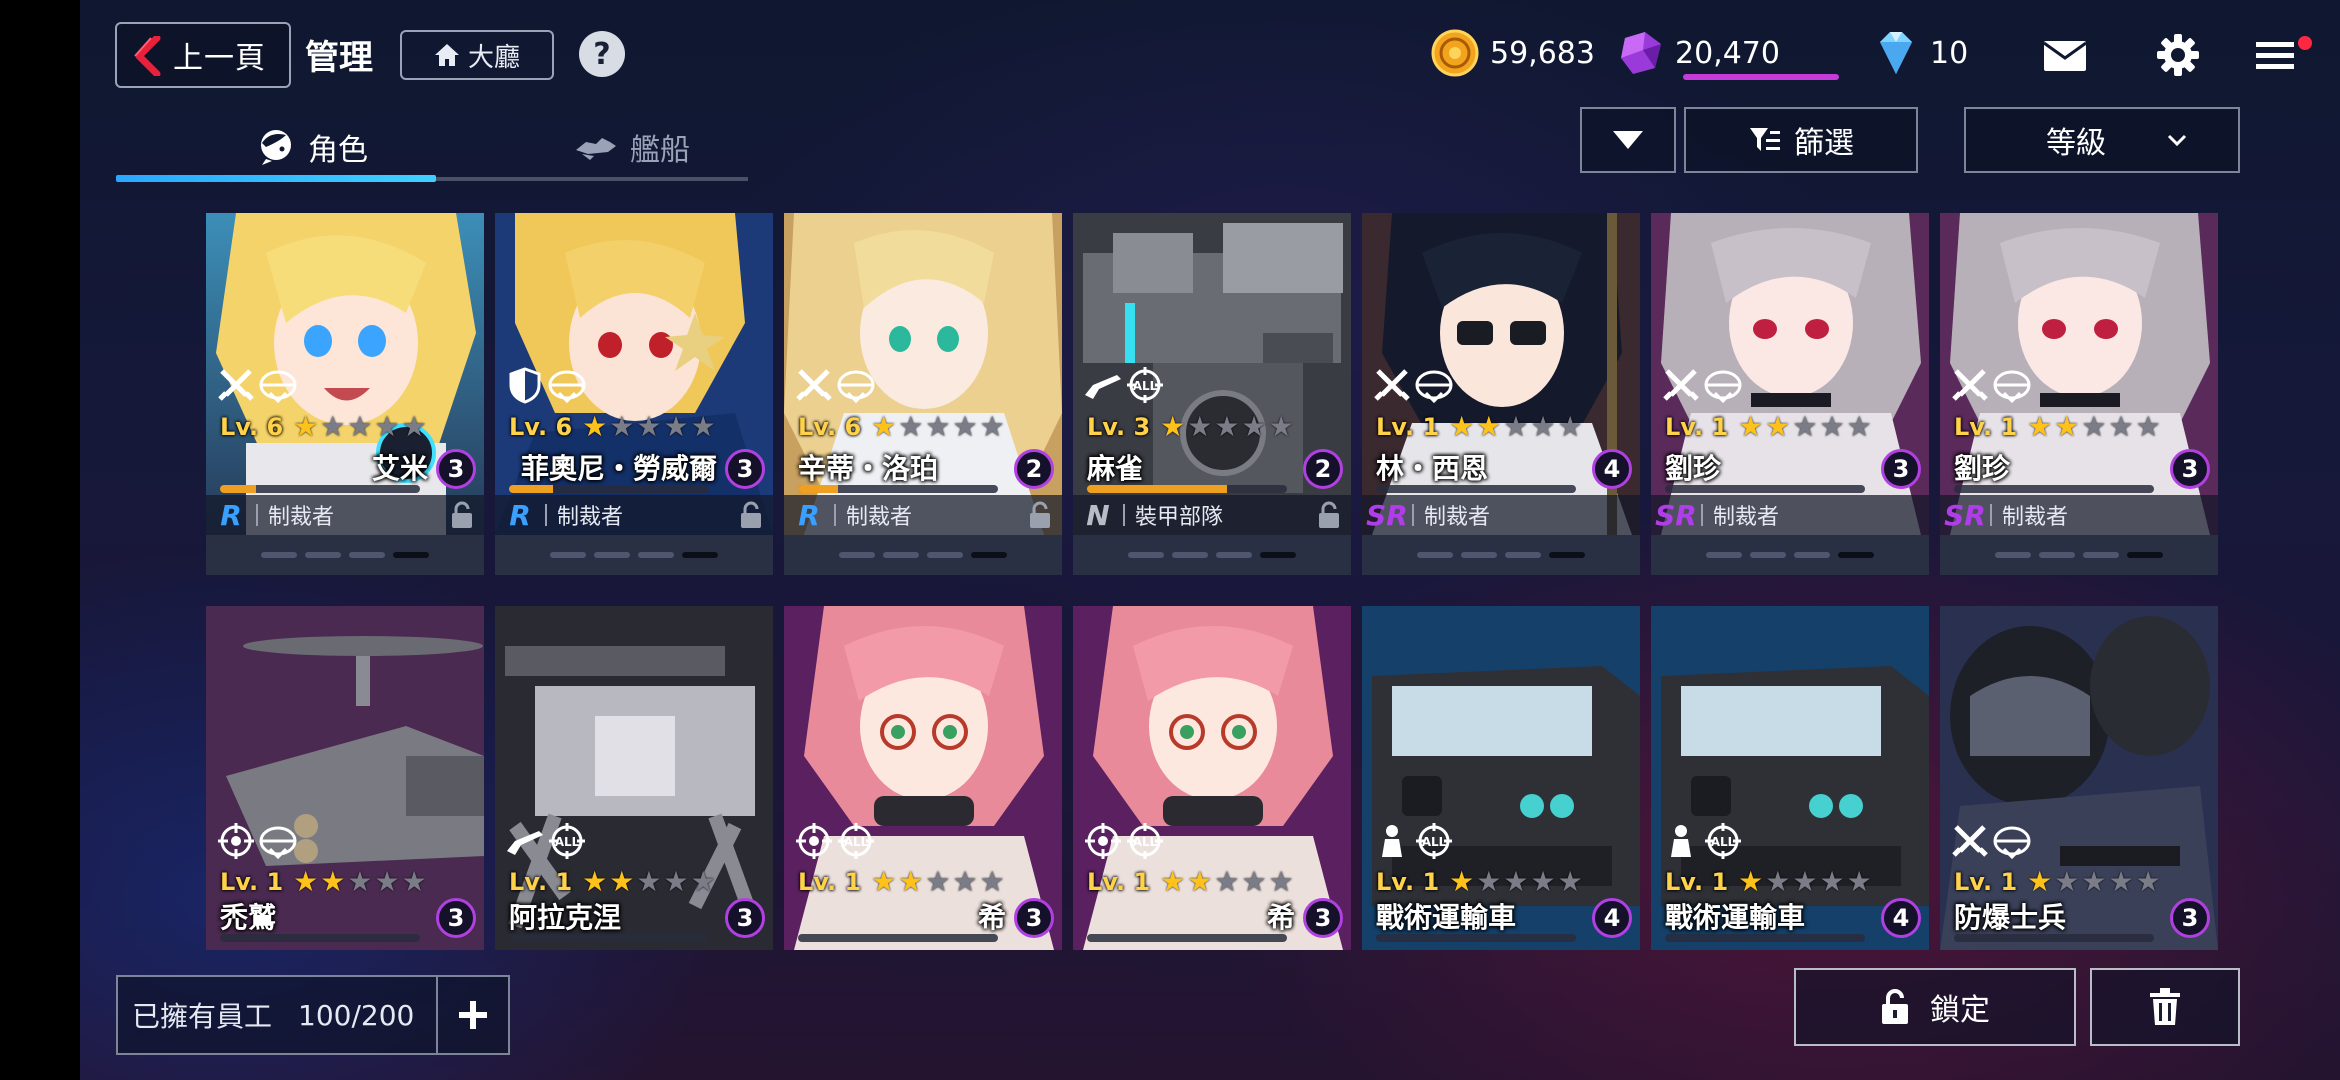 The height and width of the screenshot is (1080, 2340). Describe the element at coordinates (2057, 426) in the screenshot. I see `level-row: Lv. 1 ★ ★ ★ ★ ★` at that location.